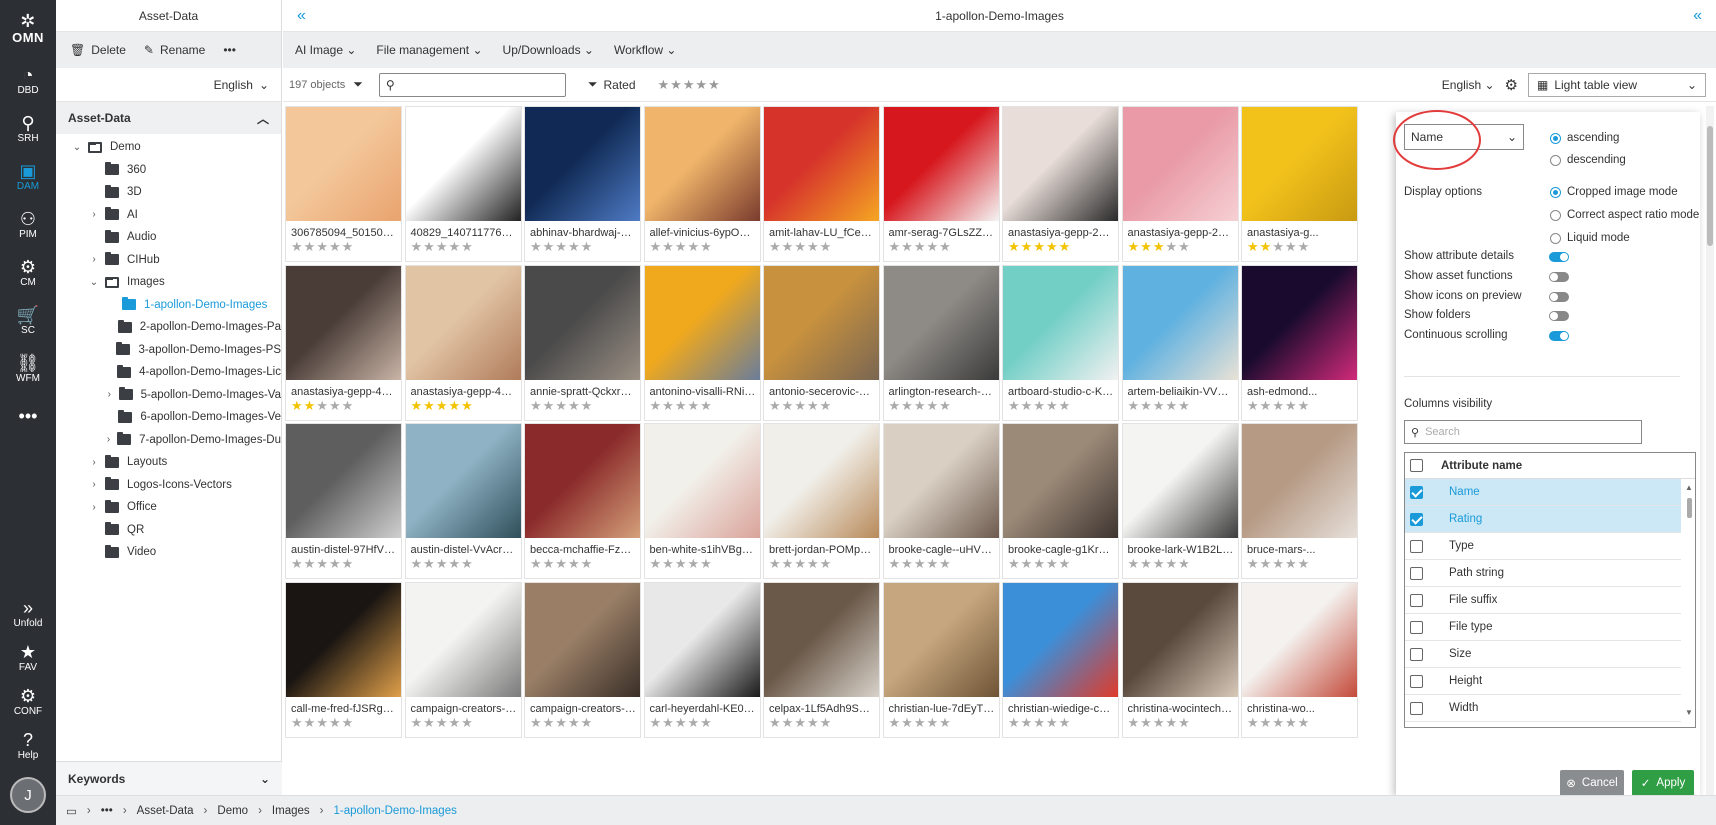 The width and height of the screenshot is (1716, 825). What do you see at coordinates (1543, 600) in the screenshot?
I see `attribute-row: File suffix` at bounding box center [1543, 600].